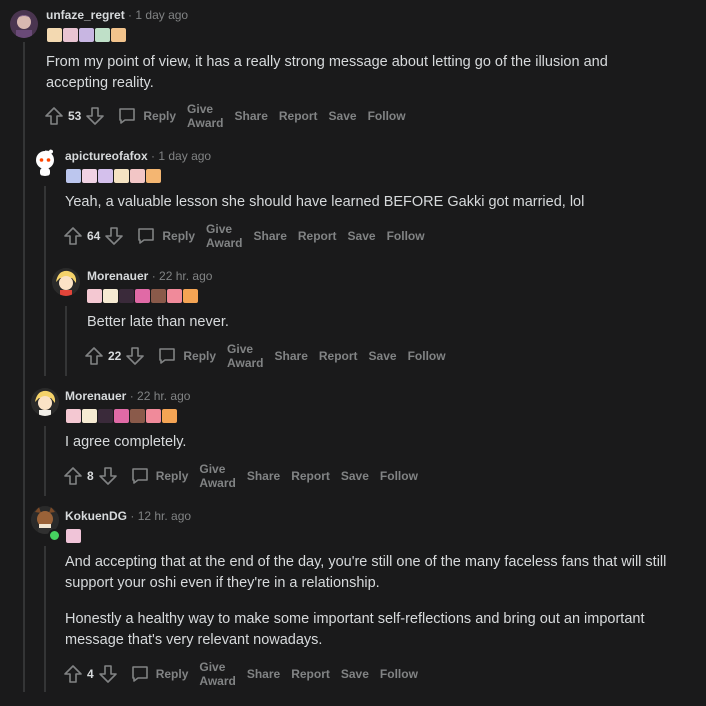  Describe the element at coordinates (128, 516) in the screenshot. I see `comment-meta: KokuenDG · 12 hr. ago` at that location.